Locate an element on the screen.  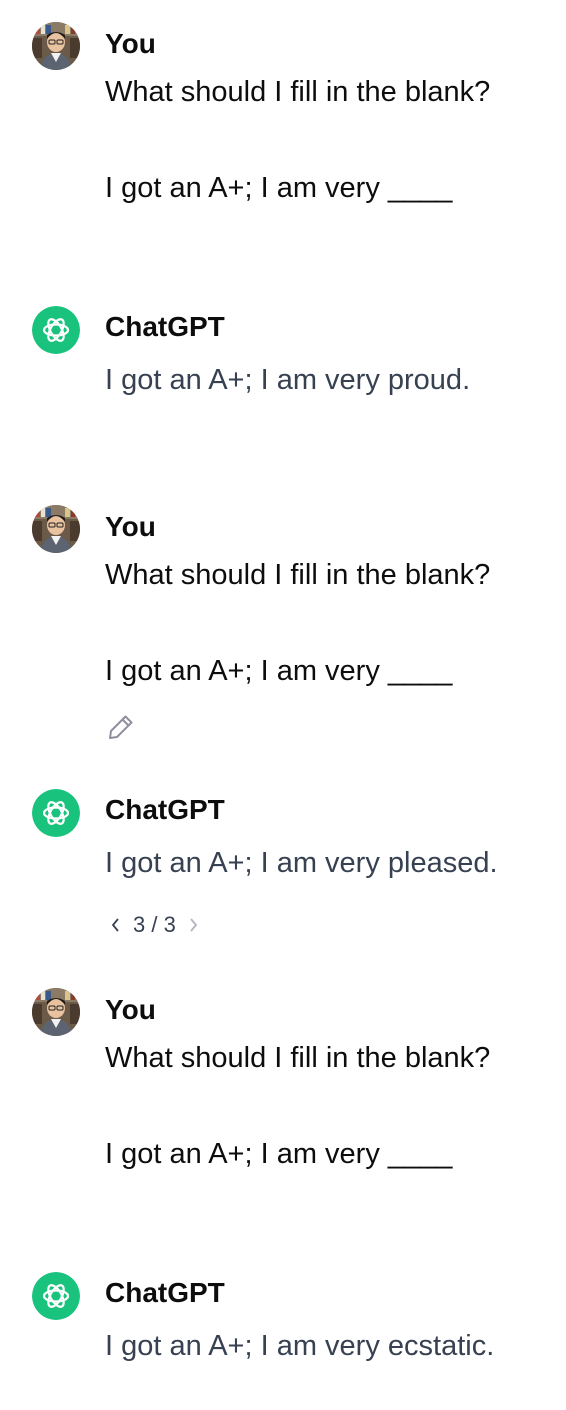
assistant-message-line: I got an A+; I am very ecstatic. is located at coordinates (300, 1346).